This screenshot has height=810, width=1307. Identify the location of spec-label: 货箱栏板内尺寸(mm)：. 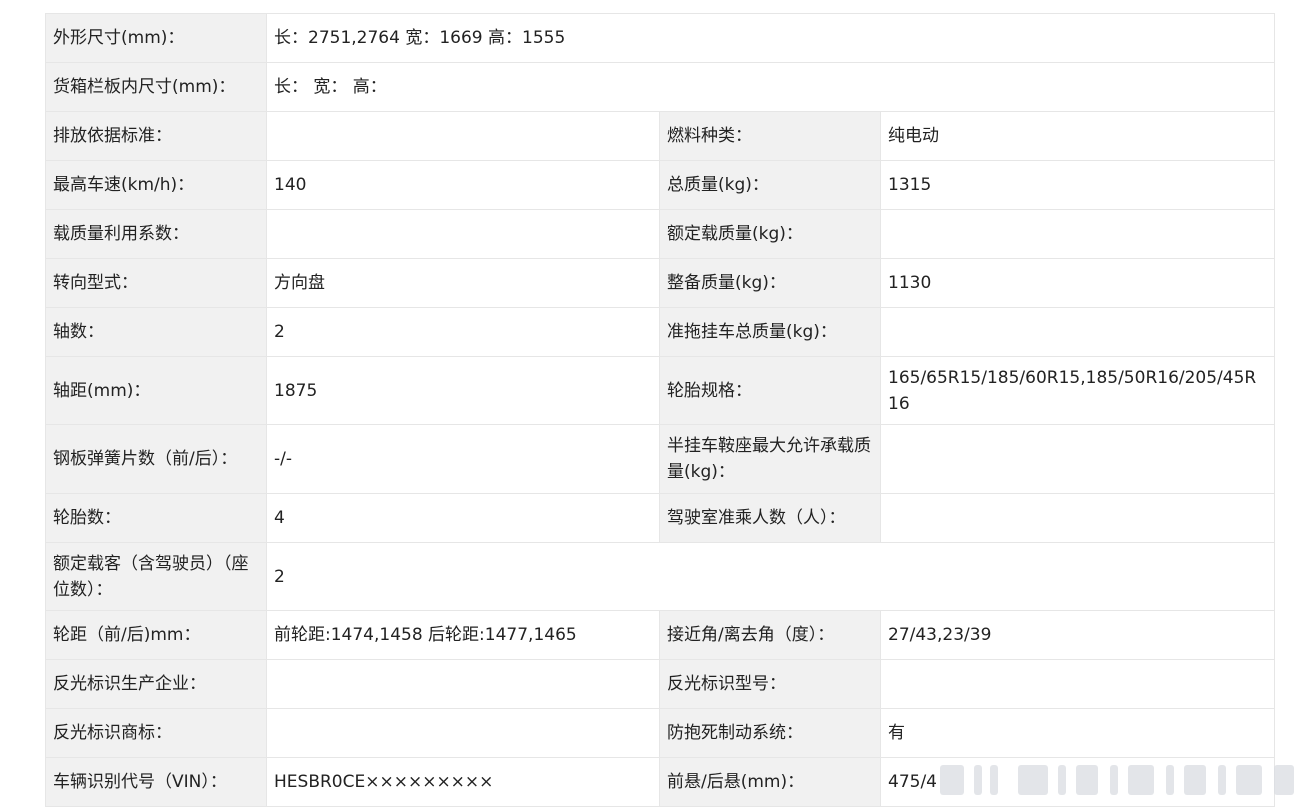
(156, 87).